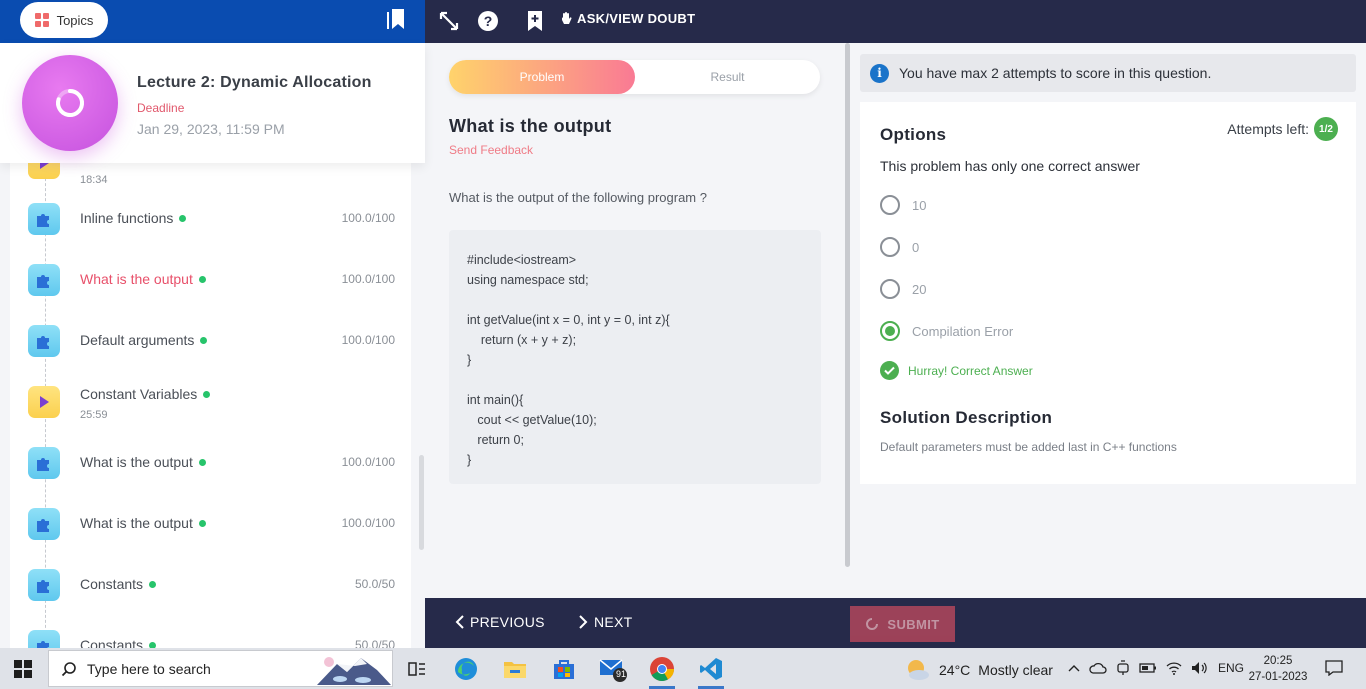 Image resolution: width=1366 pixels, height=689 pixels. Describe the element at coordinates (902, 624) in the screenshot. I see `submit-button: SUBMIT` at that location.